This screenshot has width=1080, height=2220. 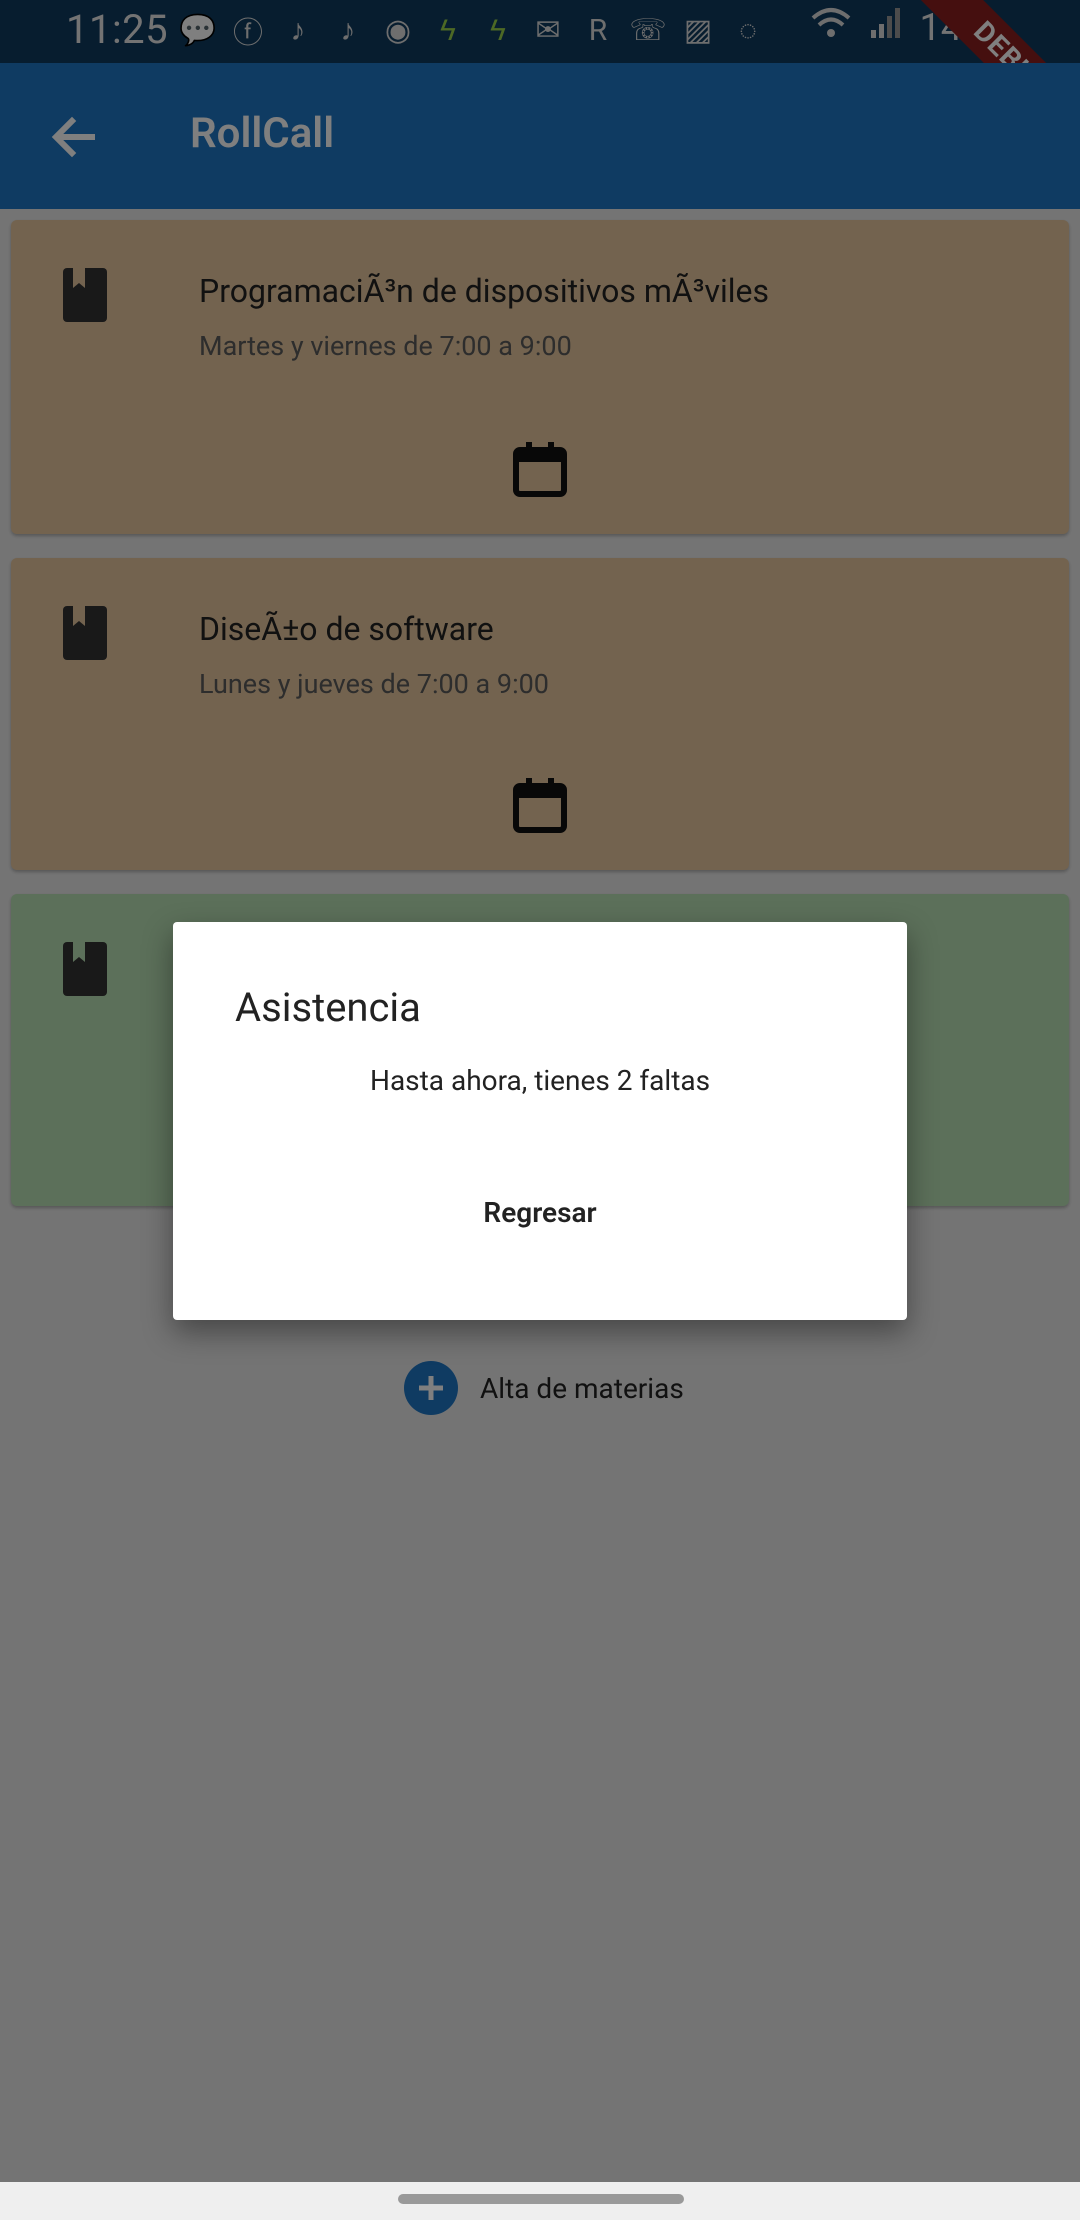 What do you see at coordinates (540, 1080) in the screenshot?
I see `dialog-message: Hasta ahora, tienes 2 faltas` at bounding box center [540, 1080].